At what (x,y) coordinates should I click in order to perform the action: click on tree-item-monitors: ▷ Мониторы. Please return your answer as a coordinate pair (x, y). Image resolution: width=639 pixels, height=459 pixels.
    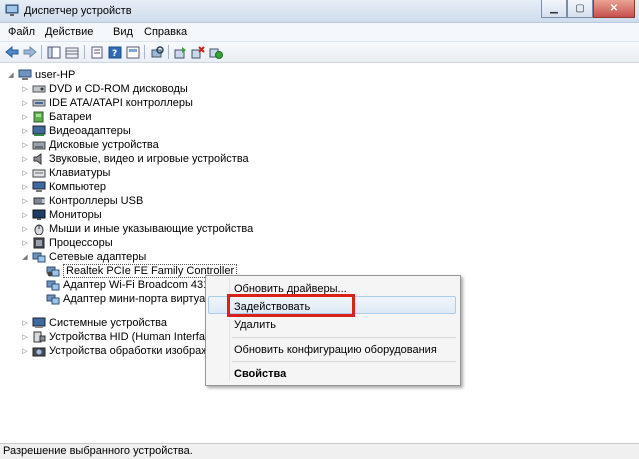
    Looking at the image, I should click on (61, 215).